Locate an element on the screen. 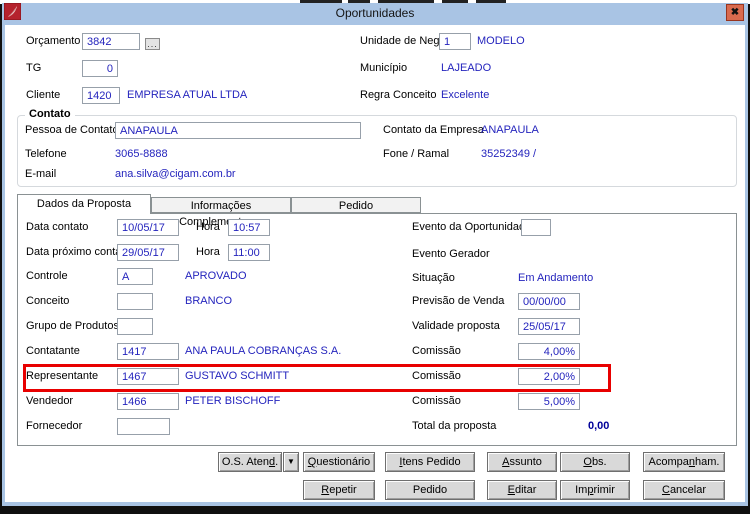 The height and width of the screenshot is (514, 750). hora-proximo-input is located at coordinates (249, 252).